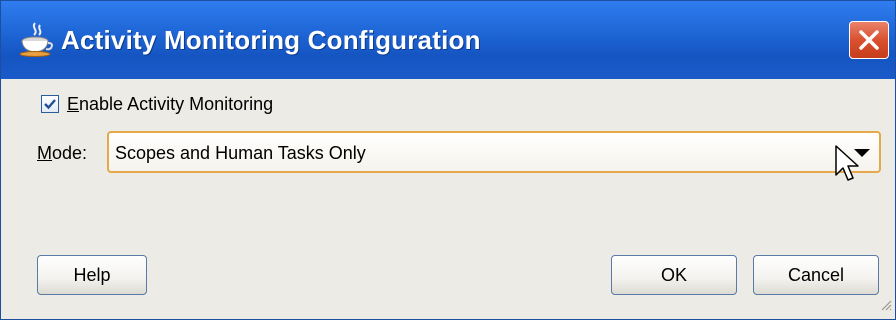 The image size is (896, 320). I want to click on checkmark-icon, so click(50, 104).